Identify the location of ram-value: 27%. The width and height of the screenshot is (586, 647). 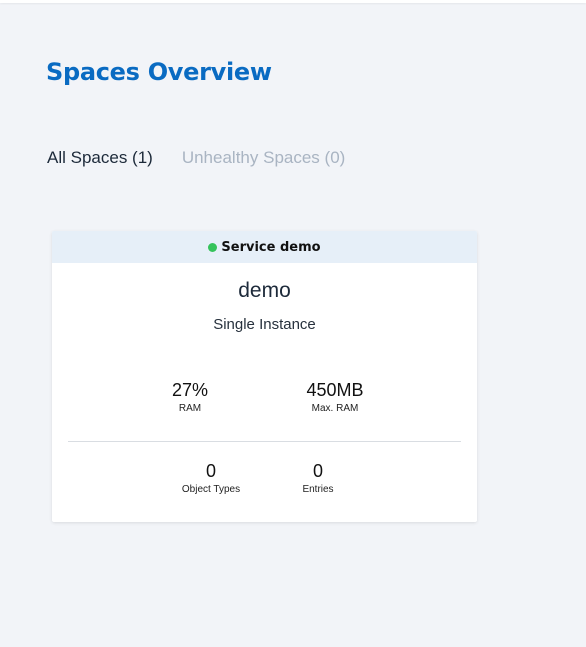
(190, 390).